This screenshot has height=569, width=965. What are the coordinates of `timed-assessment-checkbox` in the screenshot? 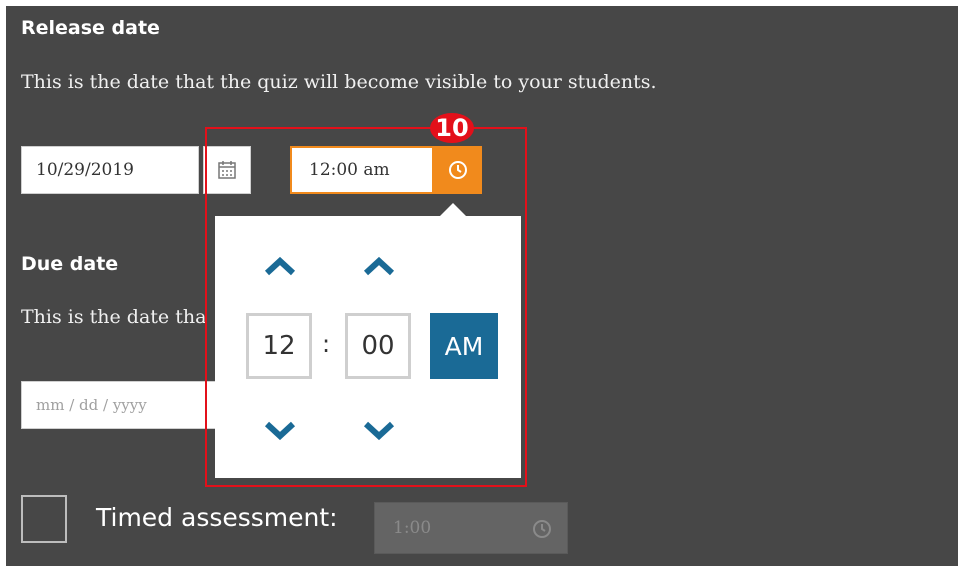 It's located at (44, 519).